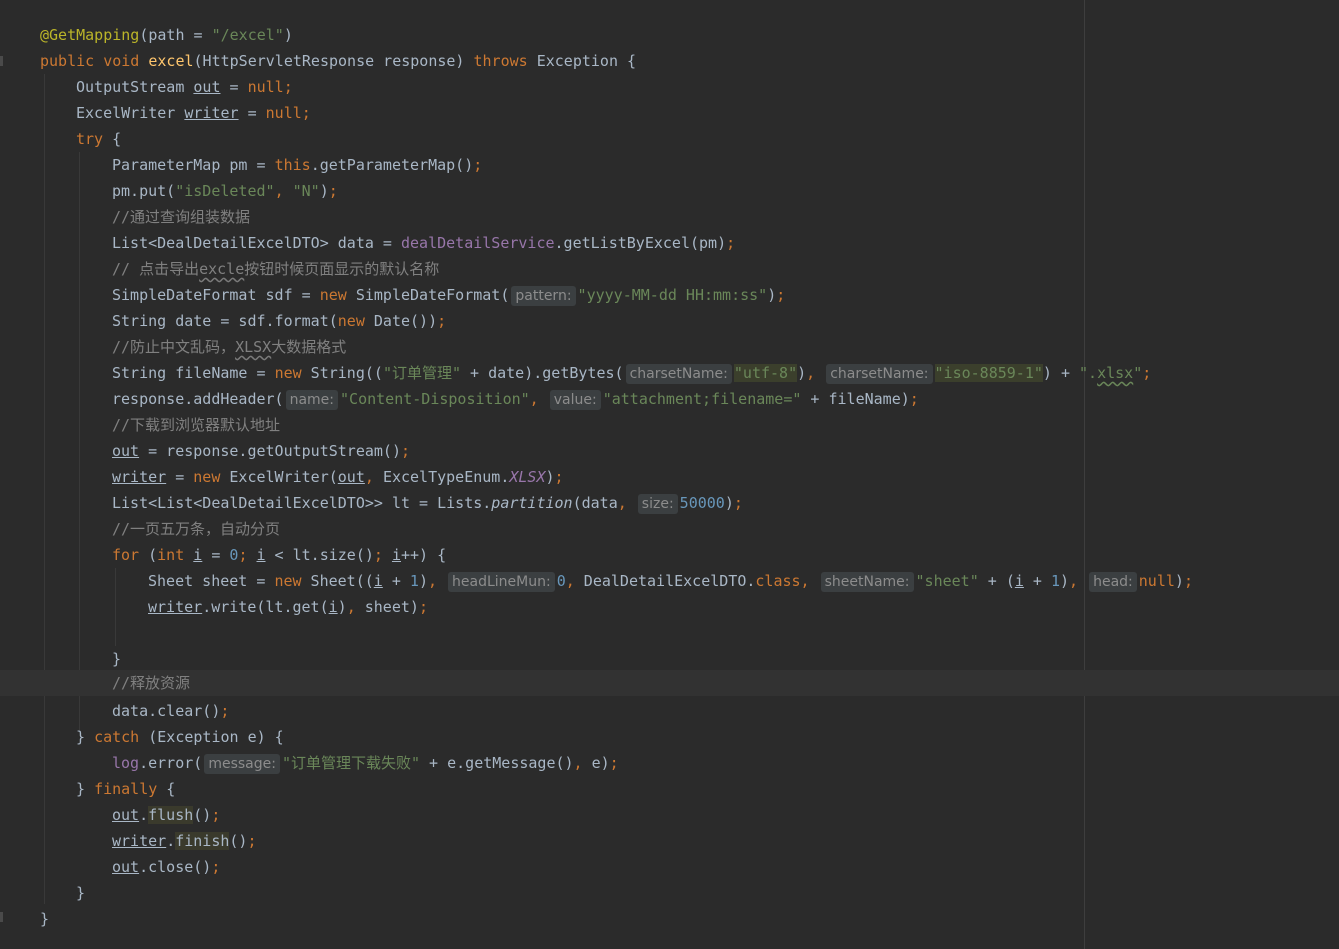  I want to click on code-line: //通过查询组装数据, so click(181, 217).